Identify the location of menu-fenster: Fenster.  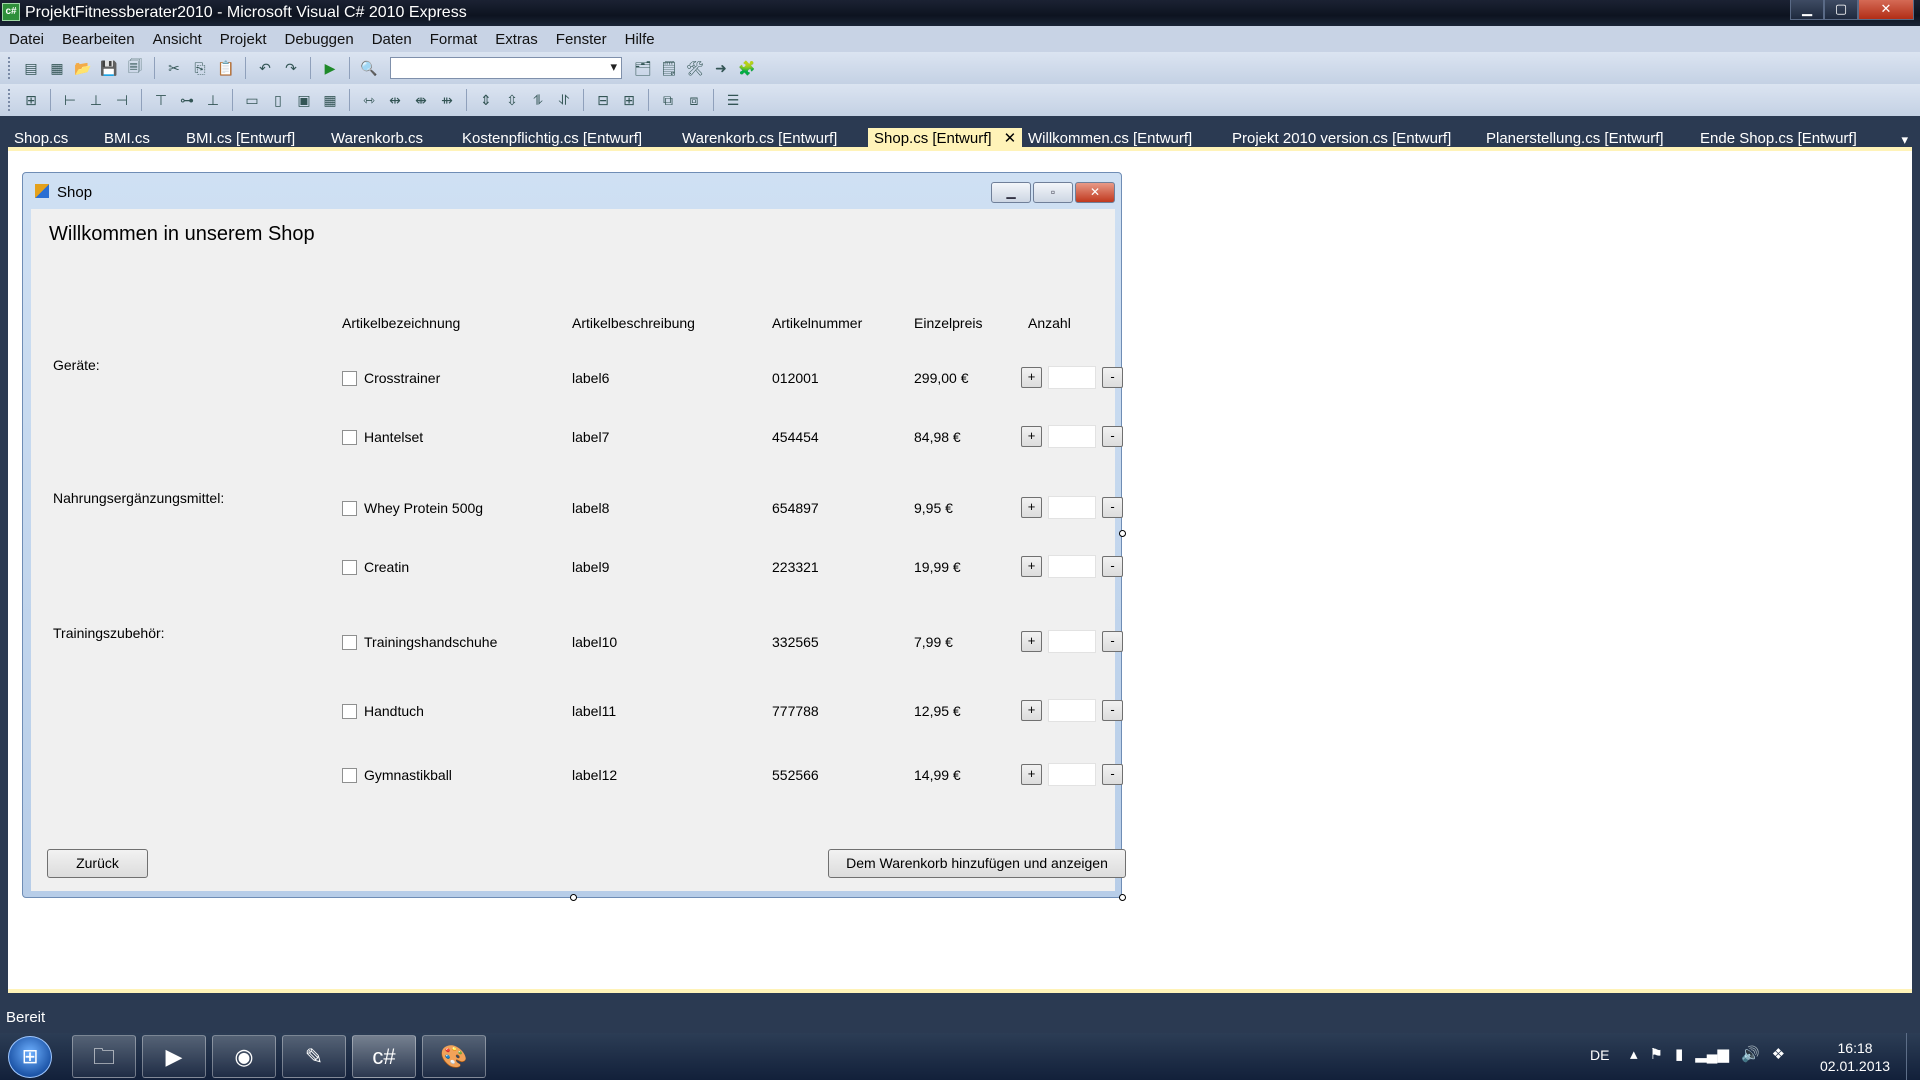
(581, 39).